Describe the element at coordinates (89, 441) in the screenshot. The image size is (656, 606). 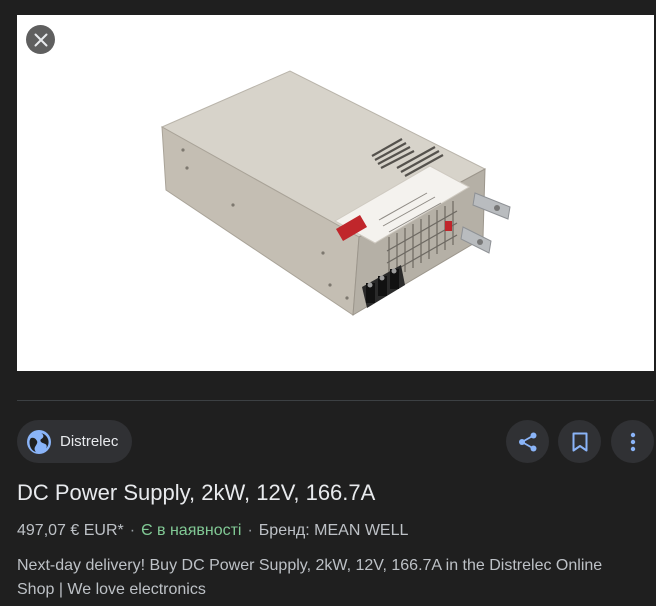
I see `source-name: Distrelec` at that location.